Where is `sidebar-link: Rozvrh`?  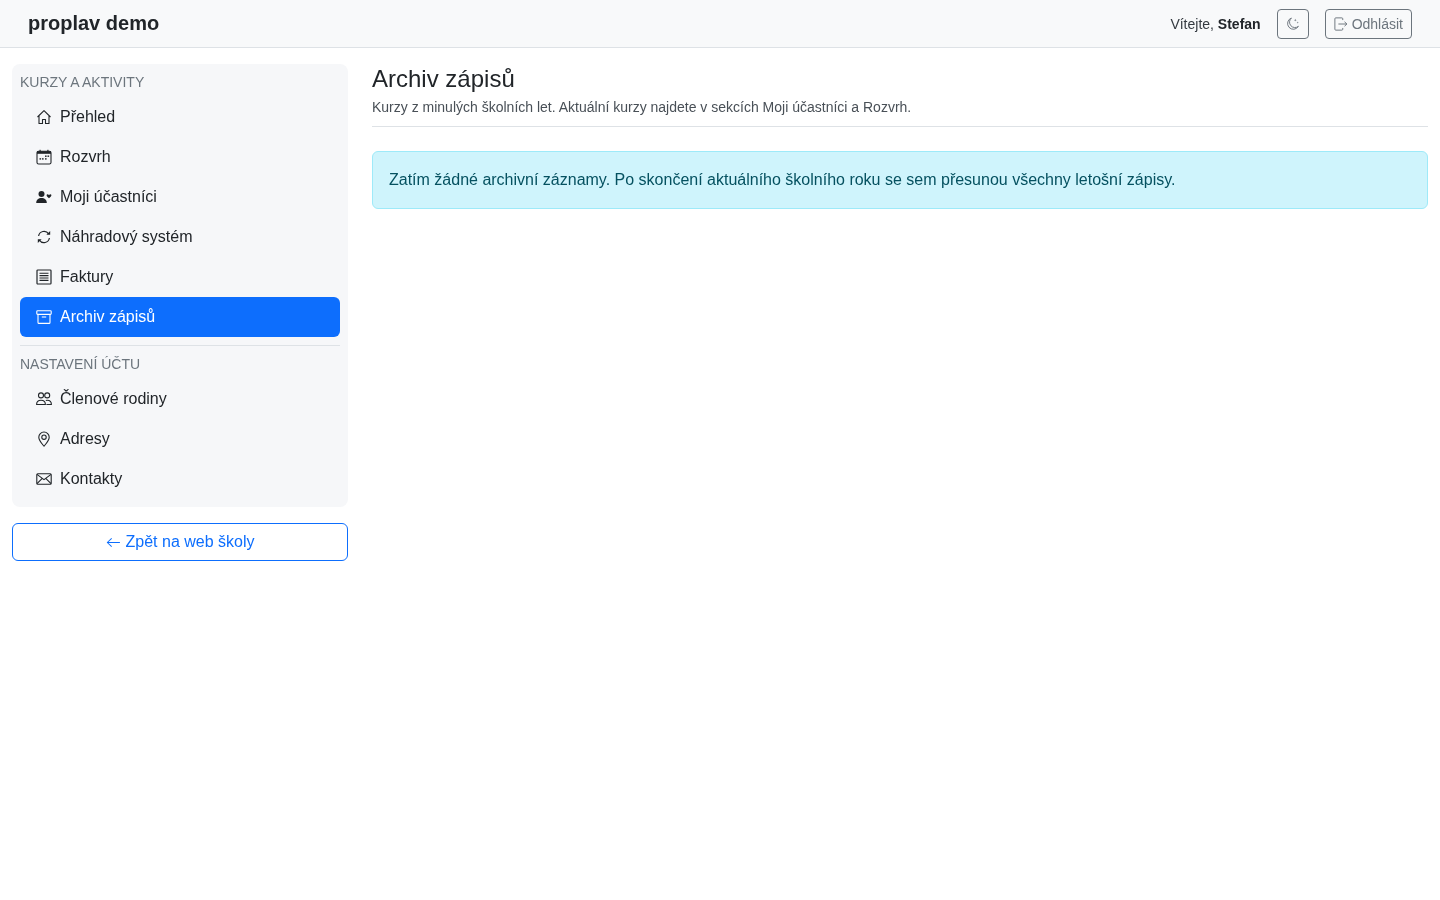 sidebar-link: Rozvrh is located at coordinates (180, 157).